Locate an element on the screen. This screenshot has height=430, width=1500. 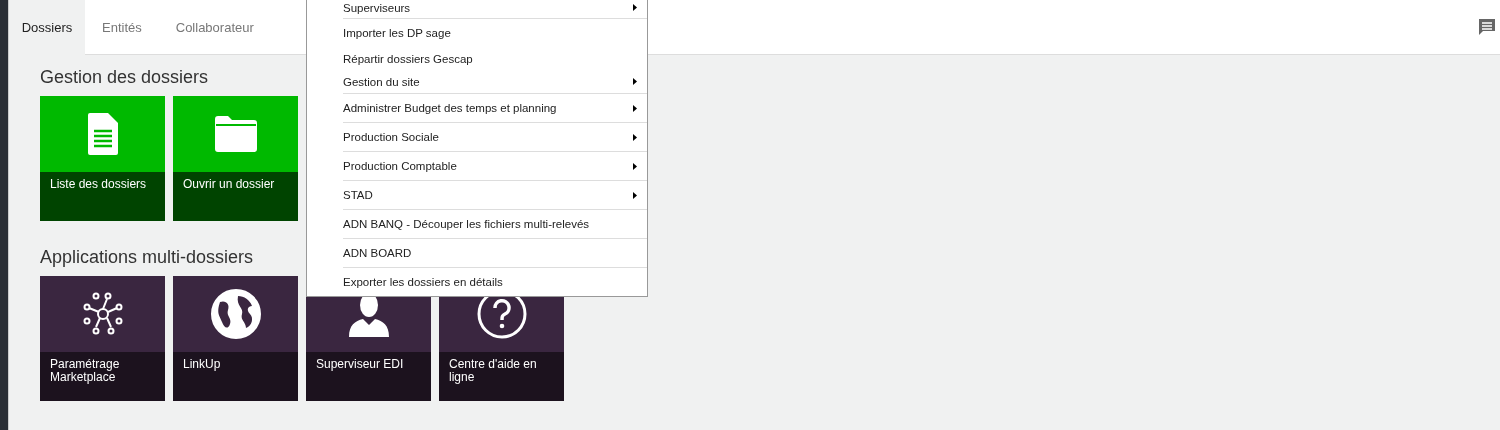
folder-icon is located at coordinates (235, 134).